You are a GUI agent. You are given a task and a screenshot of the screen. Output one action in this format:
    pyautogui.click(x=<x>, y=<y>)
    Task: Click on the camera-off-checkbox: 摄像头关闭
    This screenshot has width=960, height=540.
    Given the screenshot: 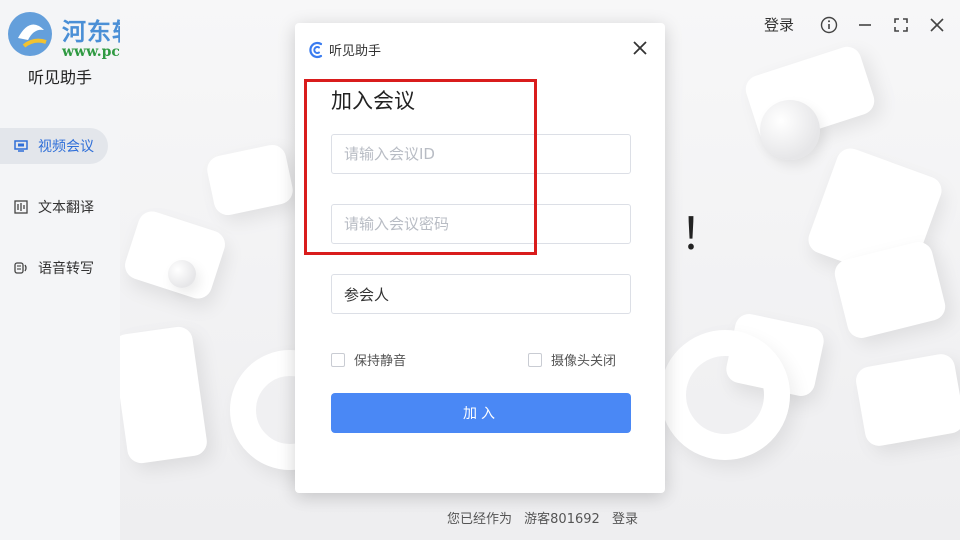 What is the action you would take?
    pyautogui.click(x=572, y=359)
    